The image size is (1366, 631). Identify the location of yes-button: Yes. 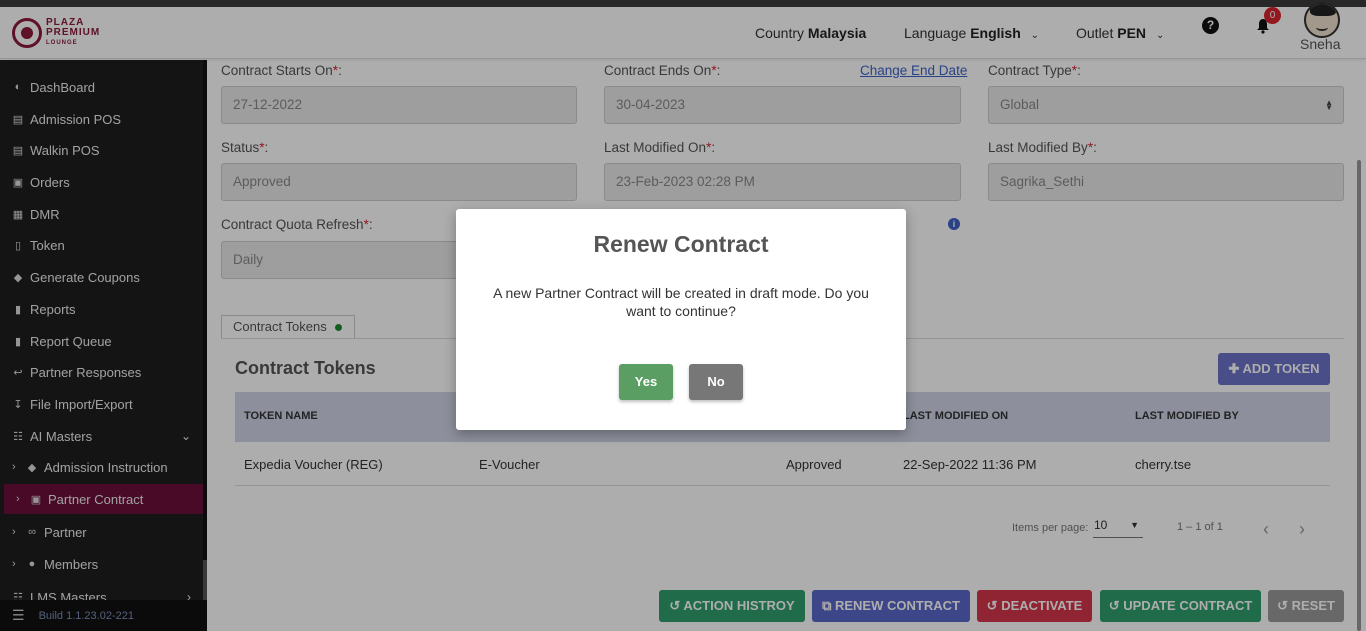
(646, 382).